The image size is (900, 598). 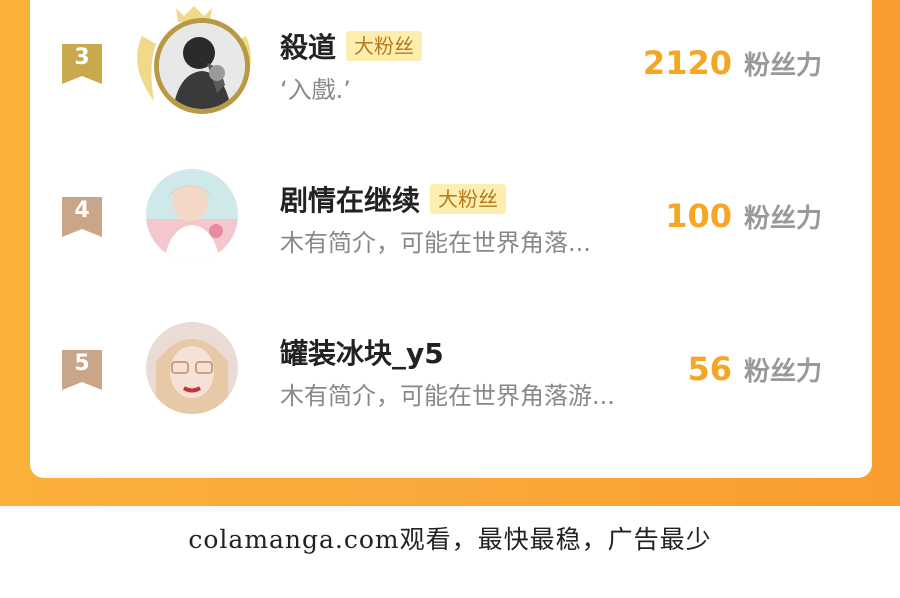 I want to click on rank-number: 5, so click(x=82, y=363).